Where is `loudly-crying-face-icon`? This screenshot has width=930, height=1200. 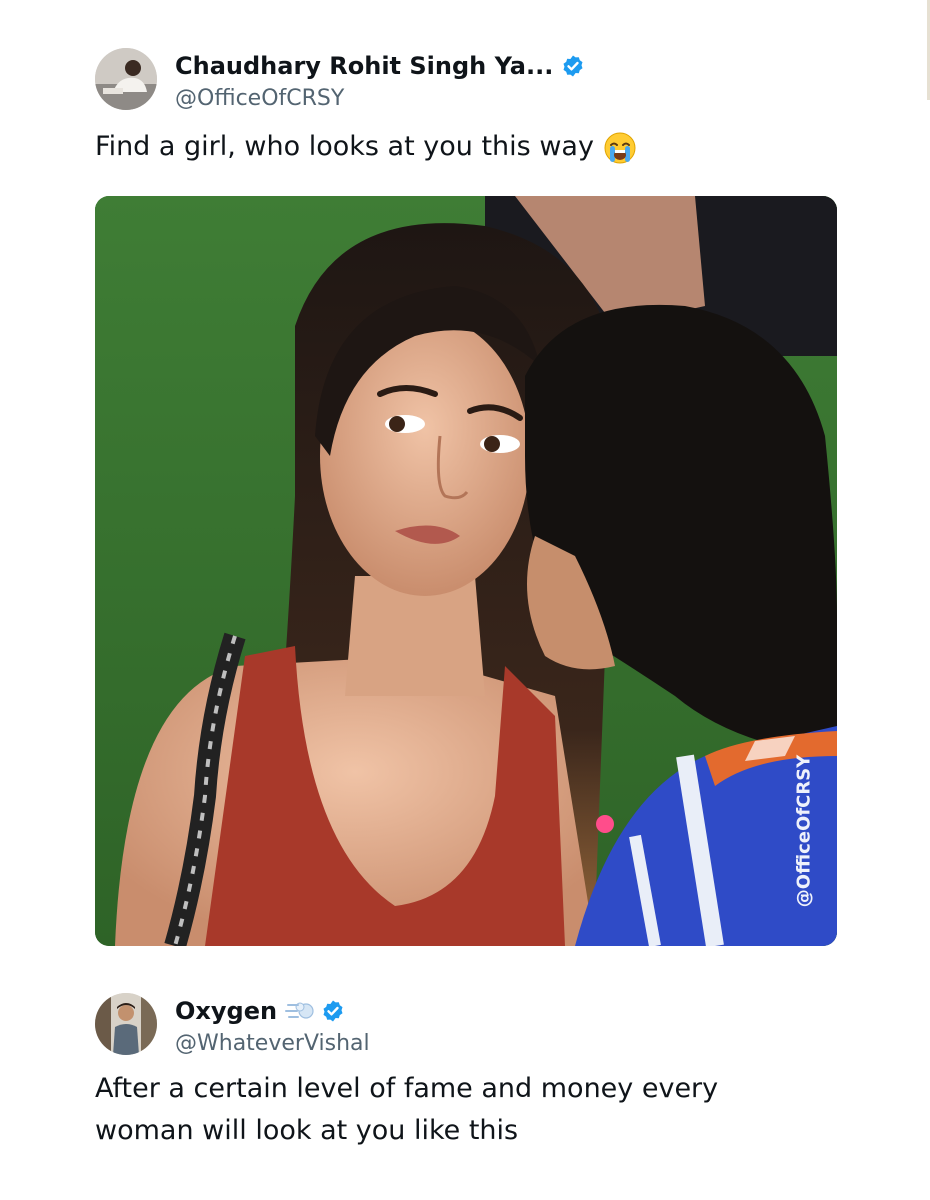 loudly-crying-face-icon is located at coordinates (620, 147).